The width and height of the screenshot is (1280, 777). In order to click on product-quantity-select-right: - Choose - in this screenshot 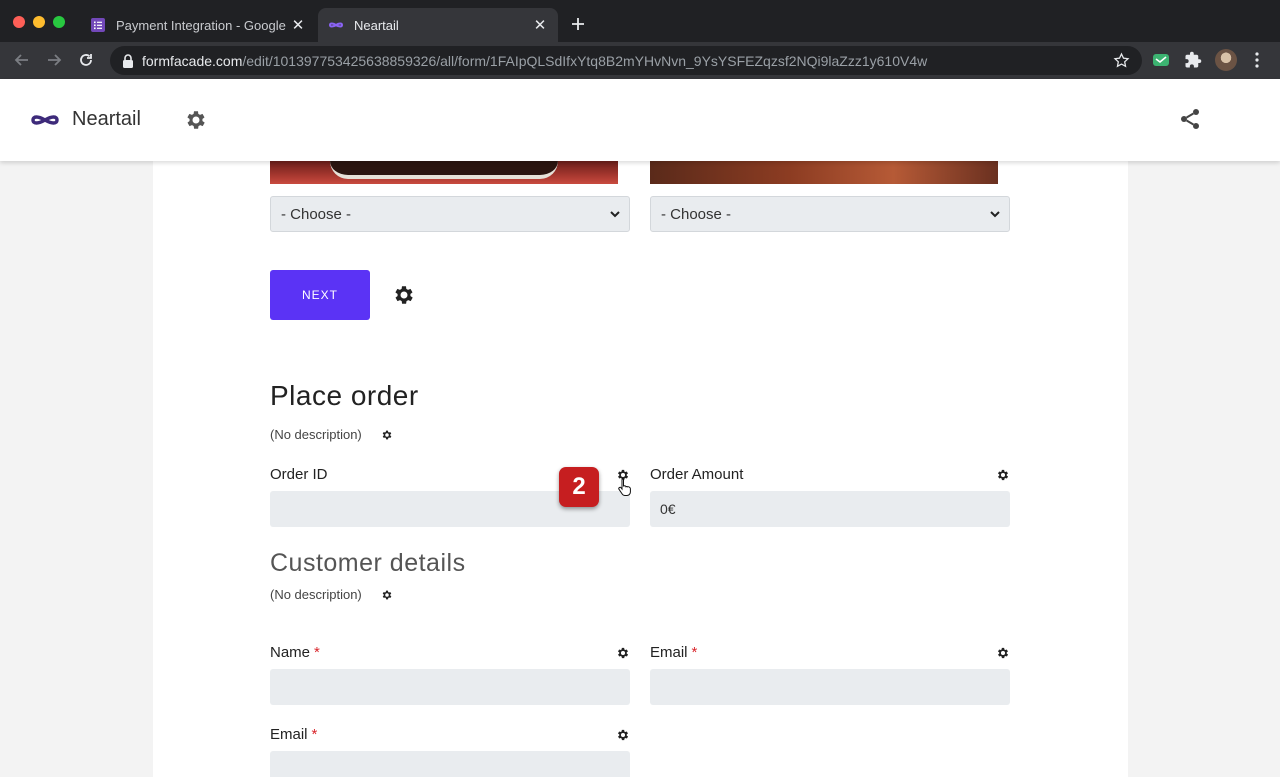, I will do `click(830, 214)`.